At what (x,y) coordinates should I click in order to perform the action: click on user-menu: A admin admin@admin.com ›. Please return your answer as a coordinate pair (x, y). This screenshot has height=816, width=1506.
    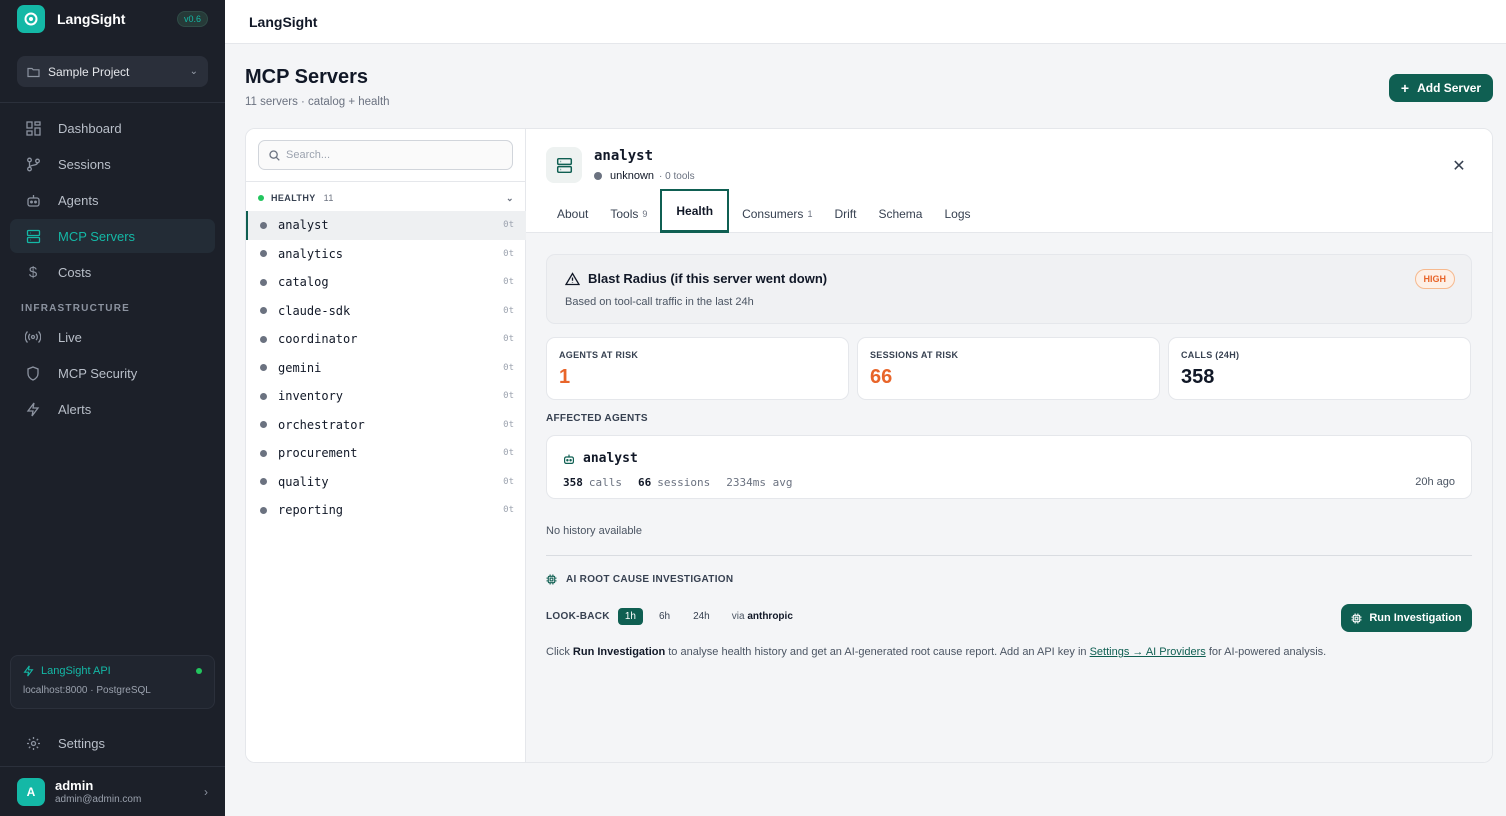
    Looking at the image, I should click on (112, 791).